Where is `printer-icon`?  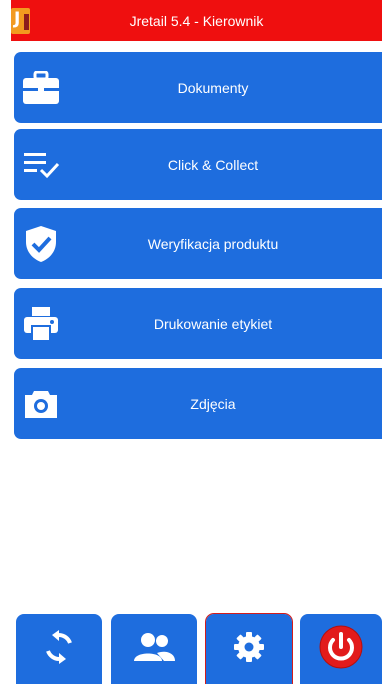
printer-icon is located at coordinates (41, 324).